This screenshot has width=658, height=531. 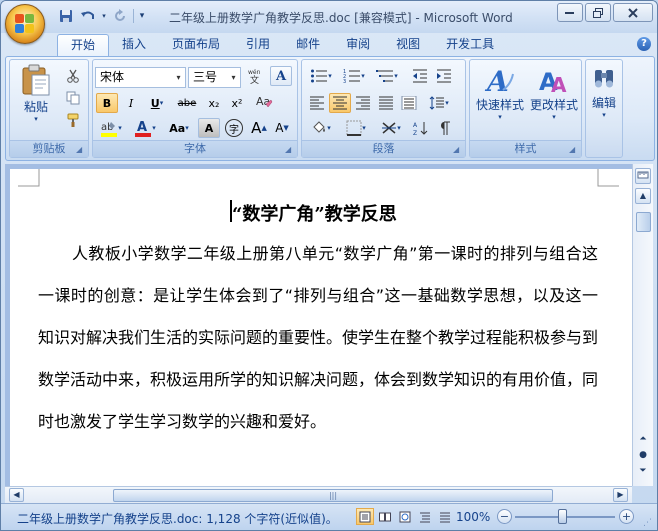 What do you see at coordinates (196, 45) in the screenshot?
I see `tab-page-layout: 页面布局` at bounding box center [196, 45].